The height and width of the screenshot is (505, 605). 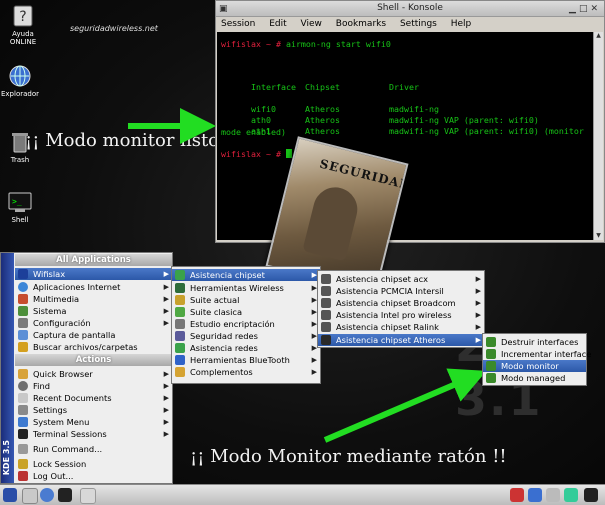 I want to click on show-desktop-icon, so click(x=30, y=496).